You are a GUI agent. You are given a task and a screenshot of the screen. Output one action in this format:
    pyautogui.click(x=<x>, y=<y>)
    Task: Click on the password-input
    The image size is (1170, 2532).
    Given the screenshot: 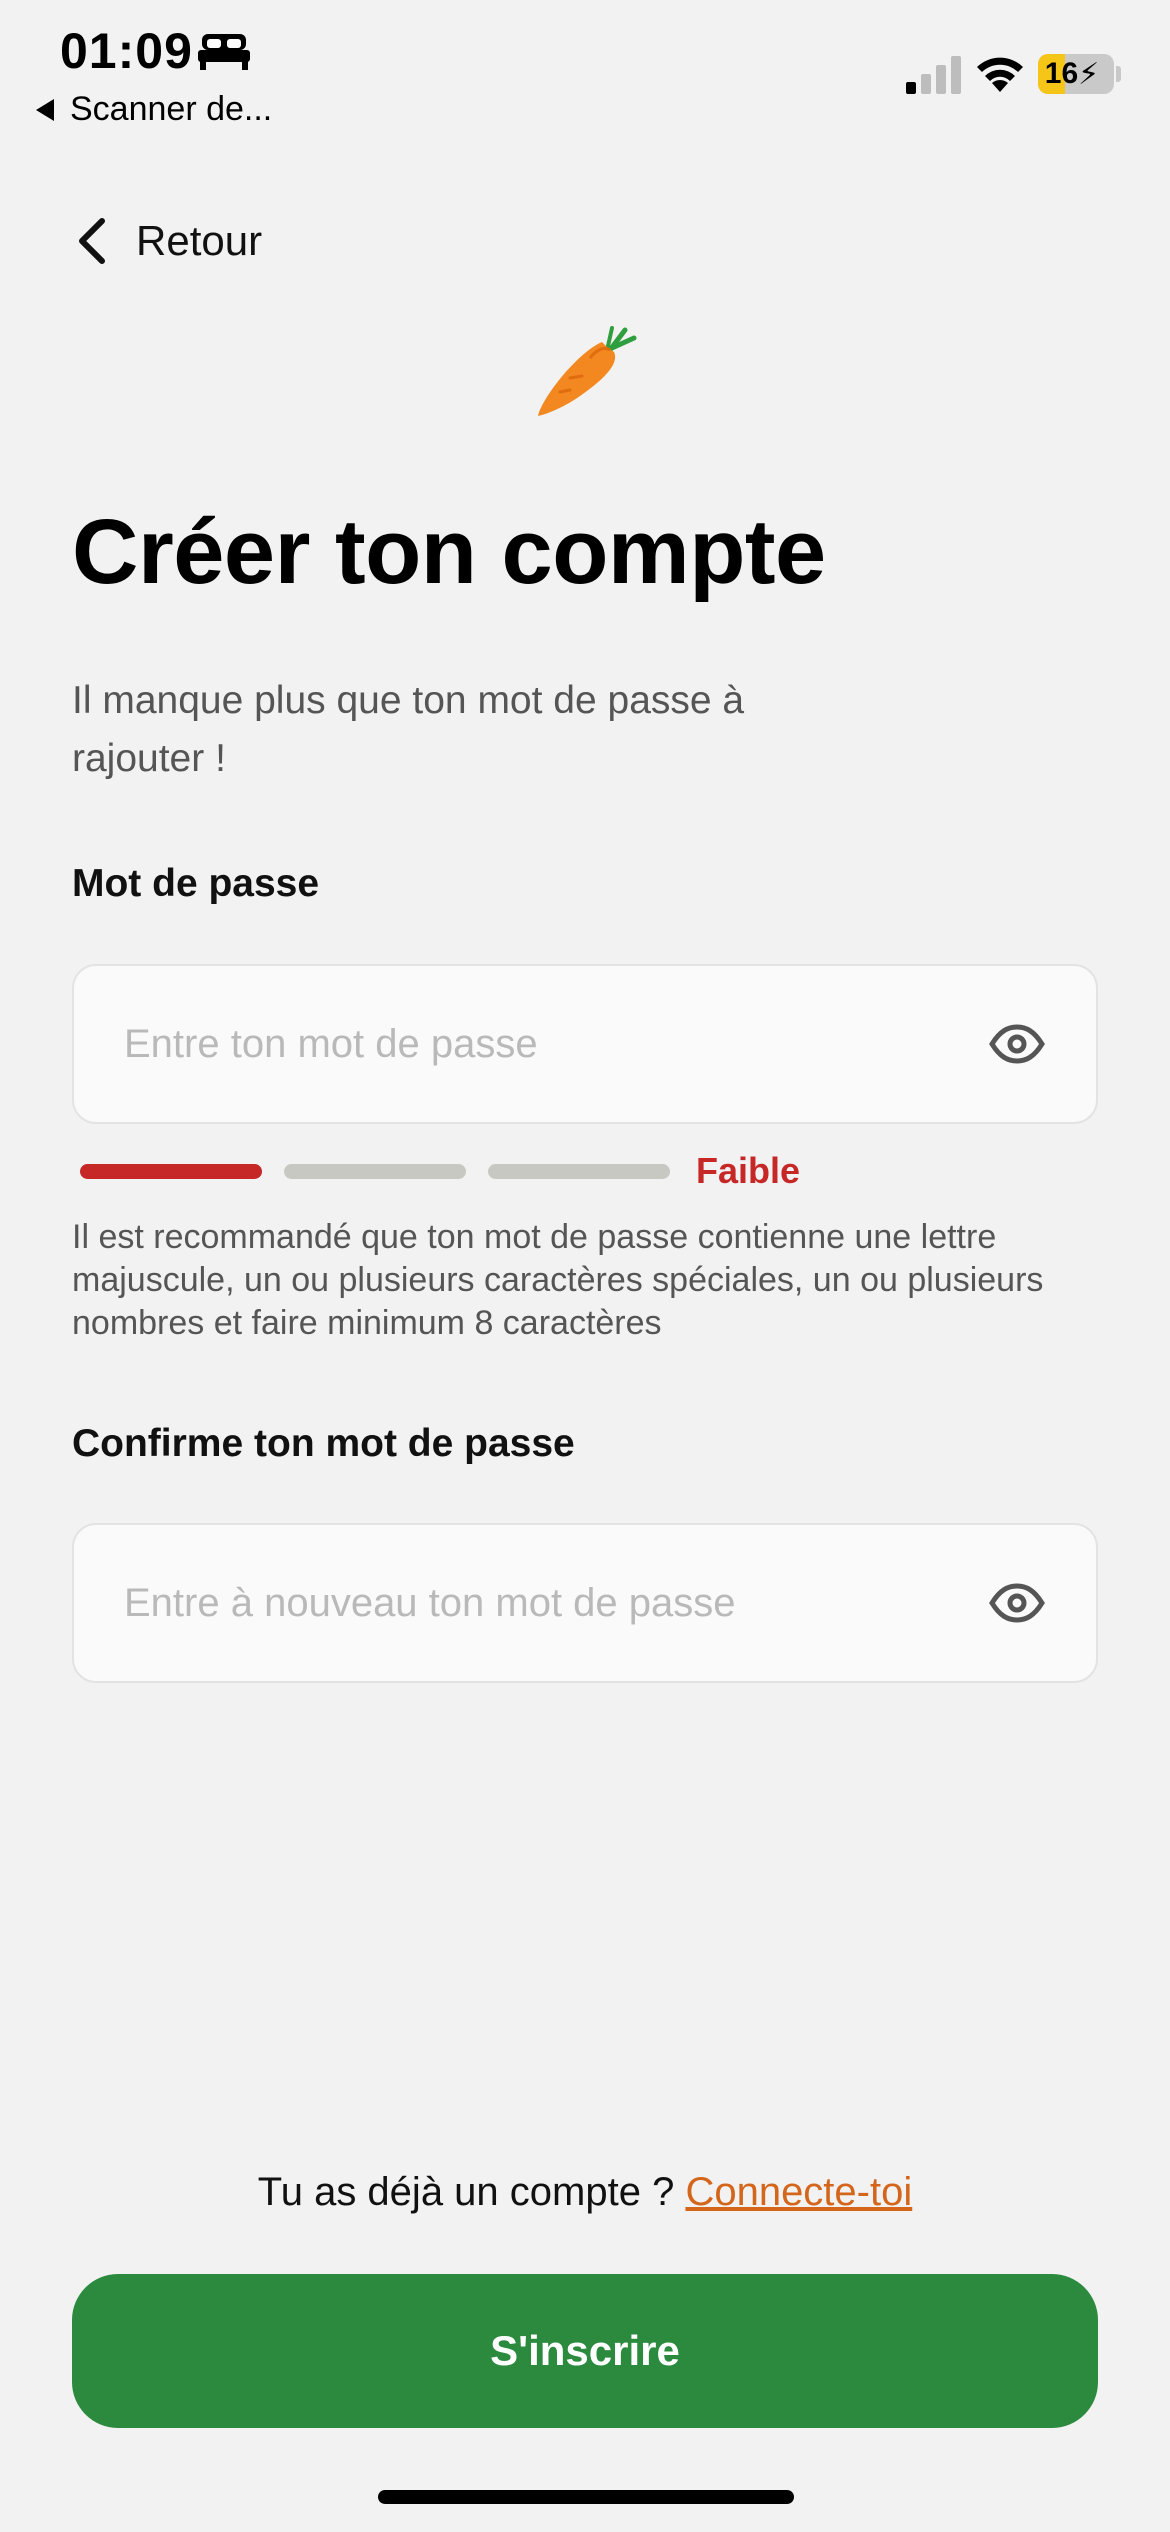 What is the action you would take?
    pyautogui.click(x=531, y=1044)
    